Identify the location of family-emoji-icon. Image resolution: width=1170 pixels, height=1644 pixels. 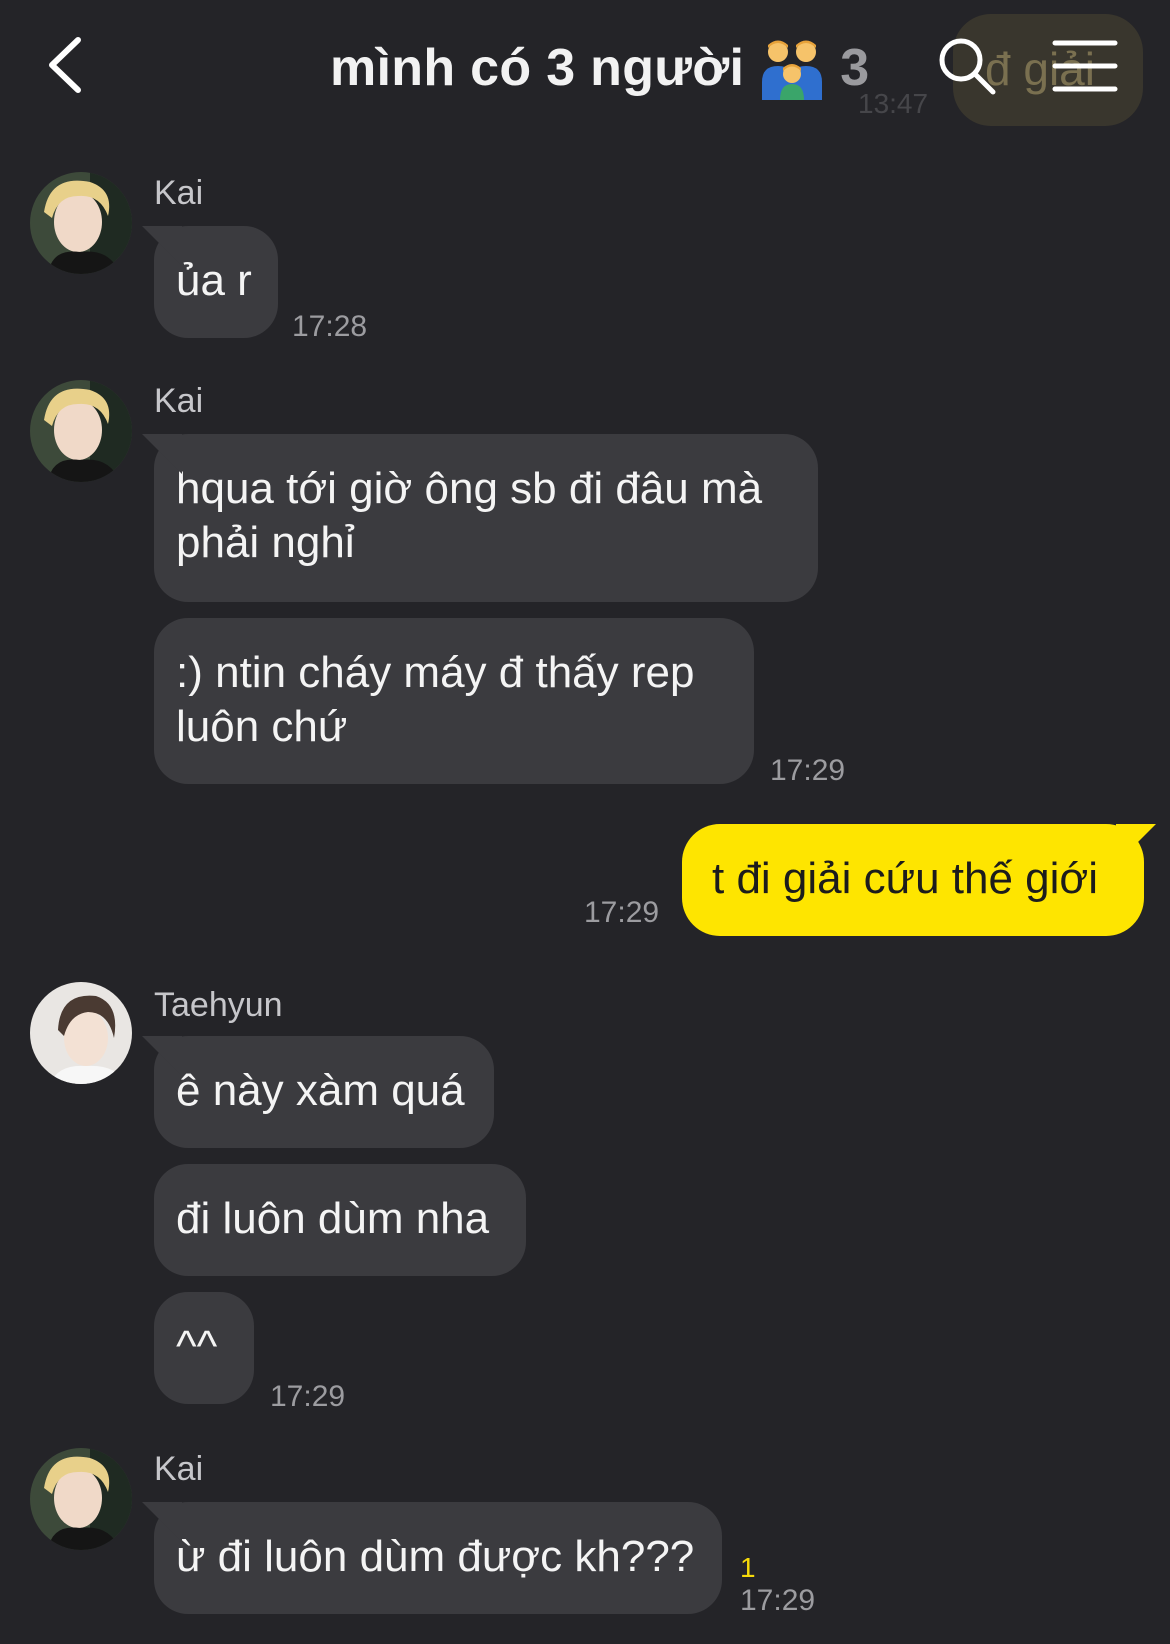
(792, 70).